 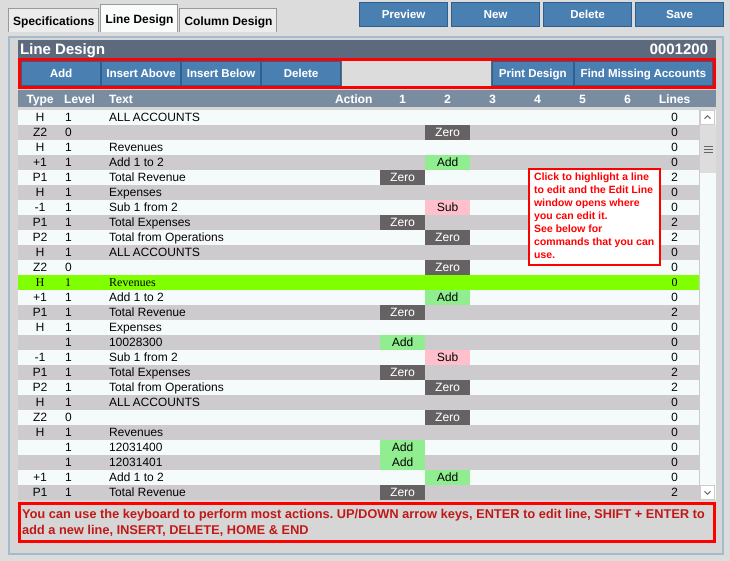 What do you see at coordinates (139, 18) in the screenshot?
I see `tab: Line Design` at bounding box center [139, 18].